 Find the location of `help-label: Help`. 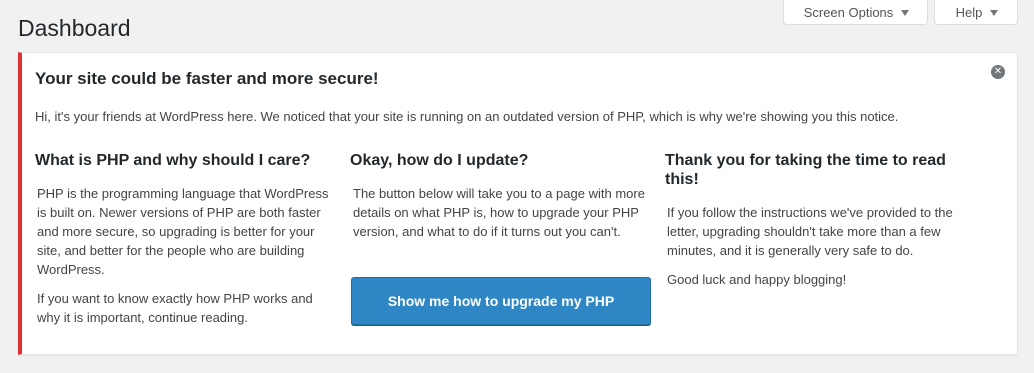

help-label: Help is located at coordinates (969, 12).